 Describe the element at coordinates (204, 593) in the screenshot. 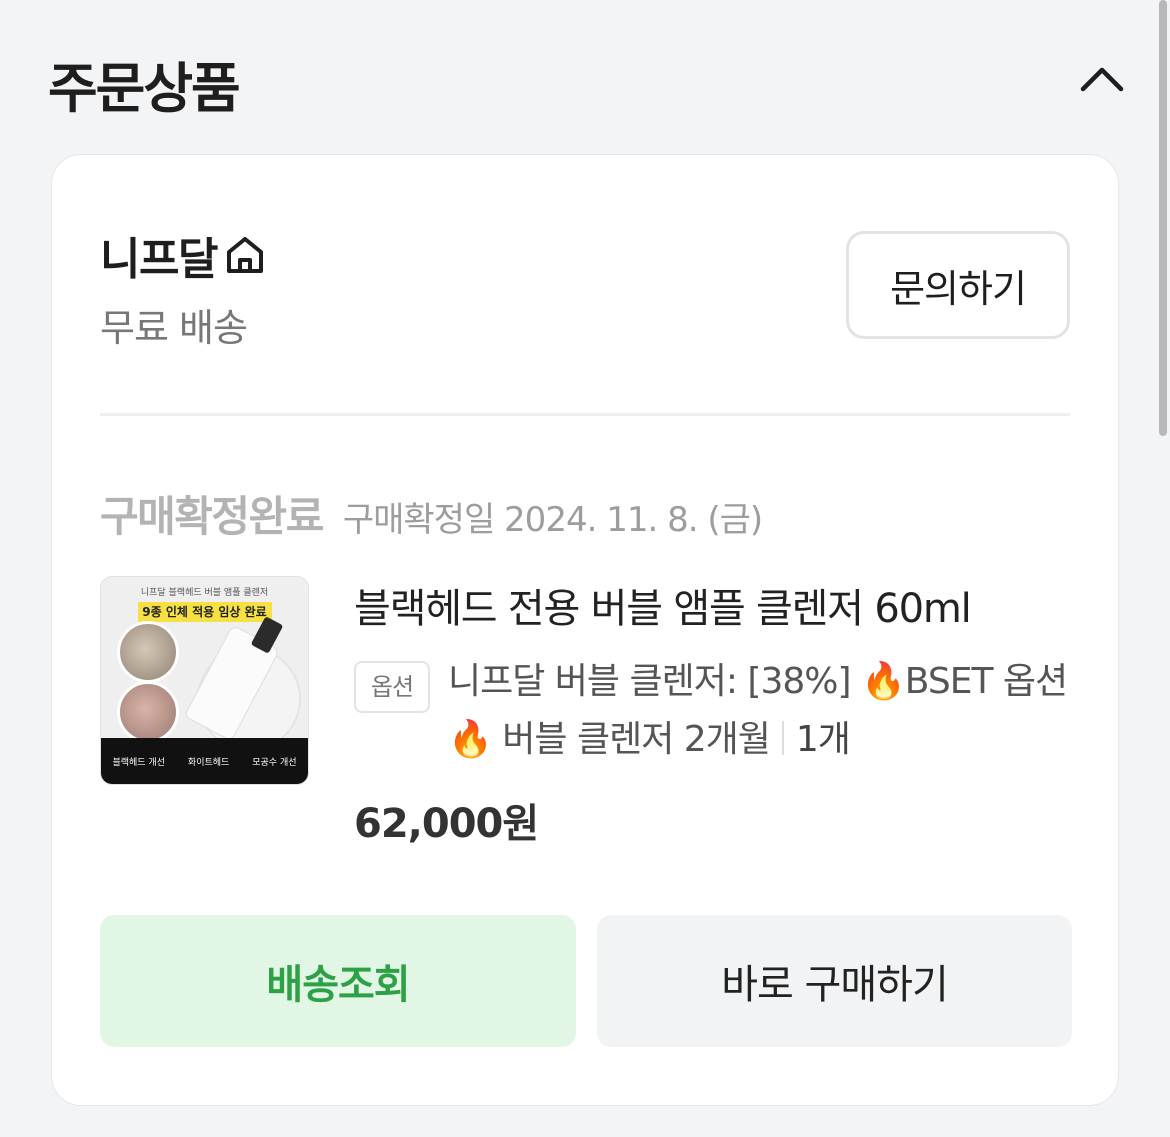

I see `thumbnail-top-text: 니프달 블랙헤드 버블 앰플 클렌저` at that location.